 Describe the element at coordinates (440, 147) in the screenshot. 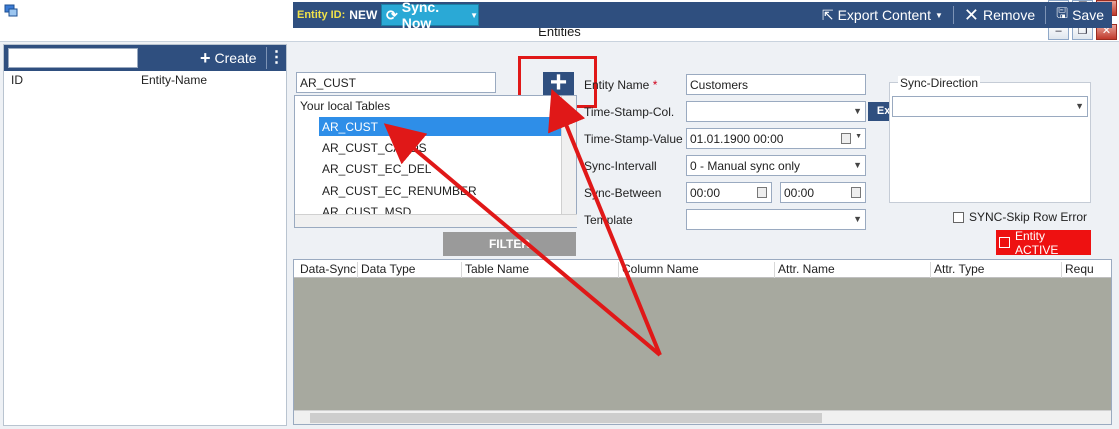

I see `list-item: AR_CUST_CARDS` at that location.